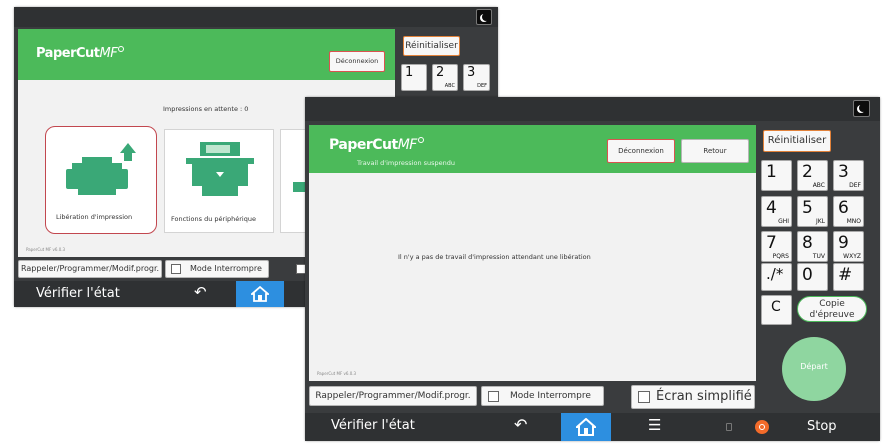 The image size is (888, 445). Describe the element at coordinates (797, 141) in the screenshot. I see `reset-button: Réinitialiser` at that location.